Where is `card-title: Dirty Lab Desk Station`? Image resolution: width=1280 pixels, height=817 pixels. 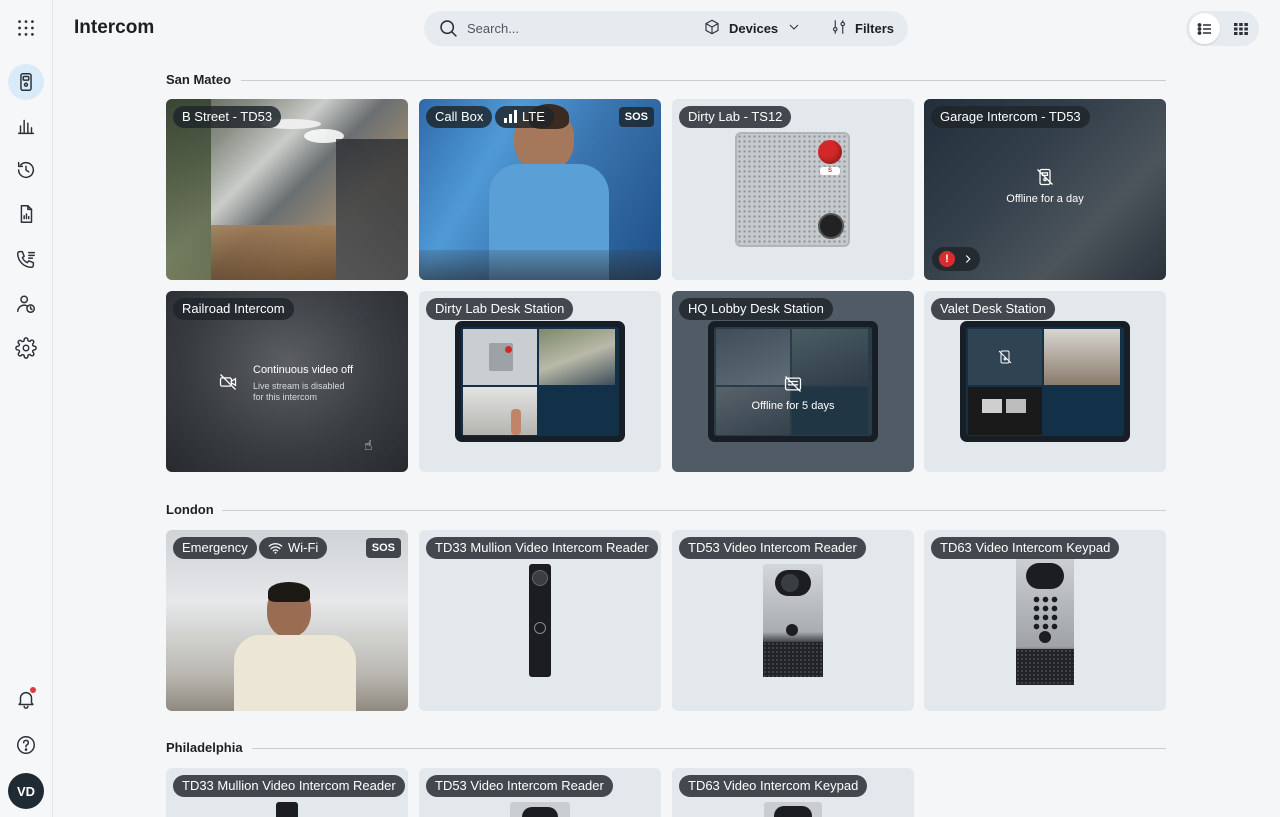
card-title: Dirty Lab Desk Station is located at coordinates (500, 309).